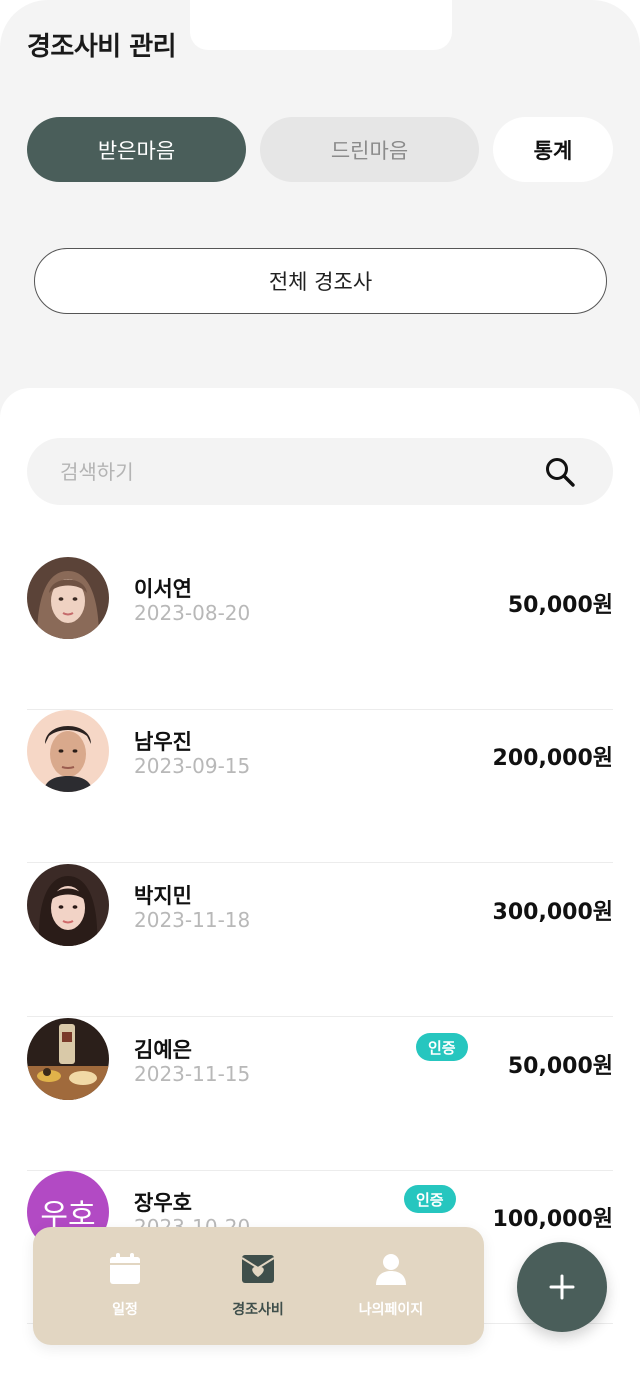  I want to click on nav-expenses: 경조사비, so click(258, 1286).